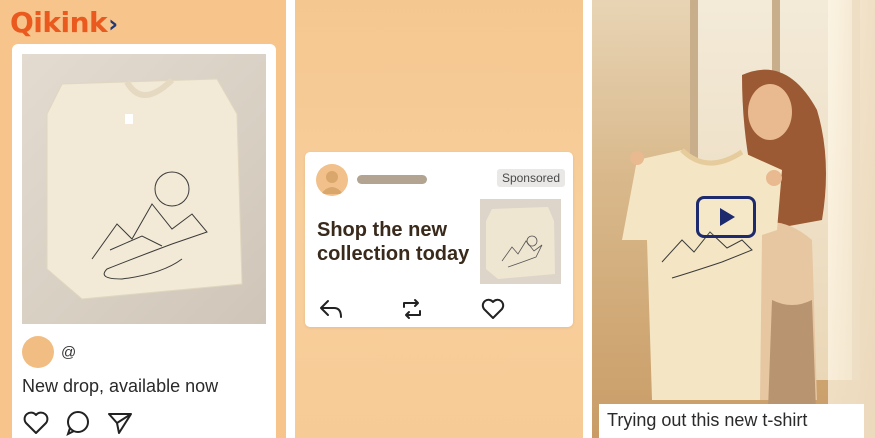 This screenshot has height=438, width=875. I want to click on post-actions, so click(78, 423).